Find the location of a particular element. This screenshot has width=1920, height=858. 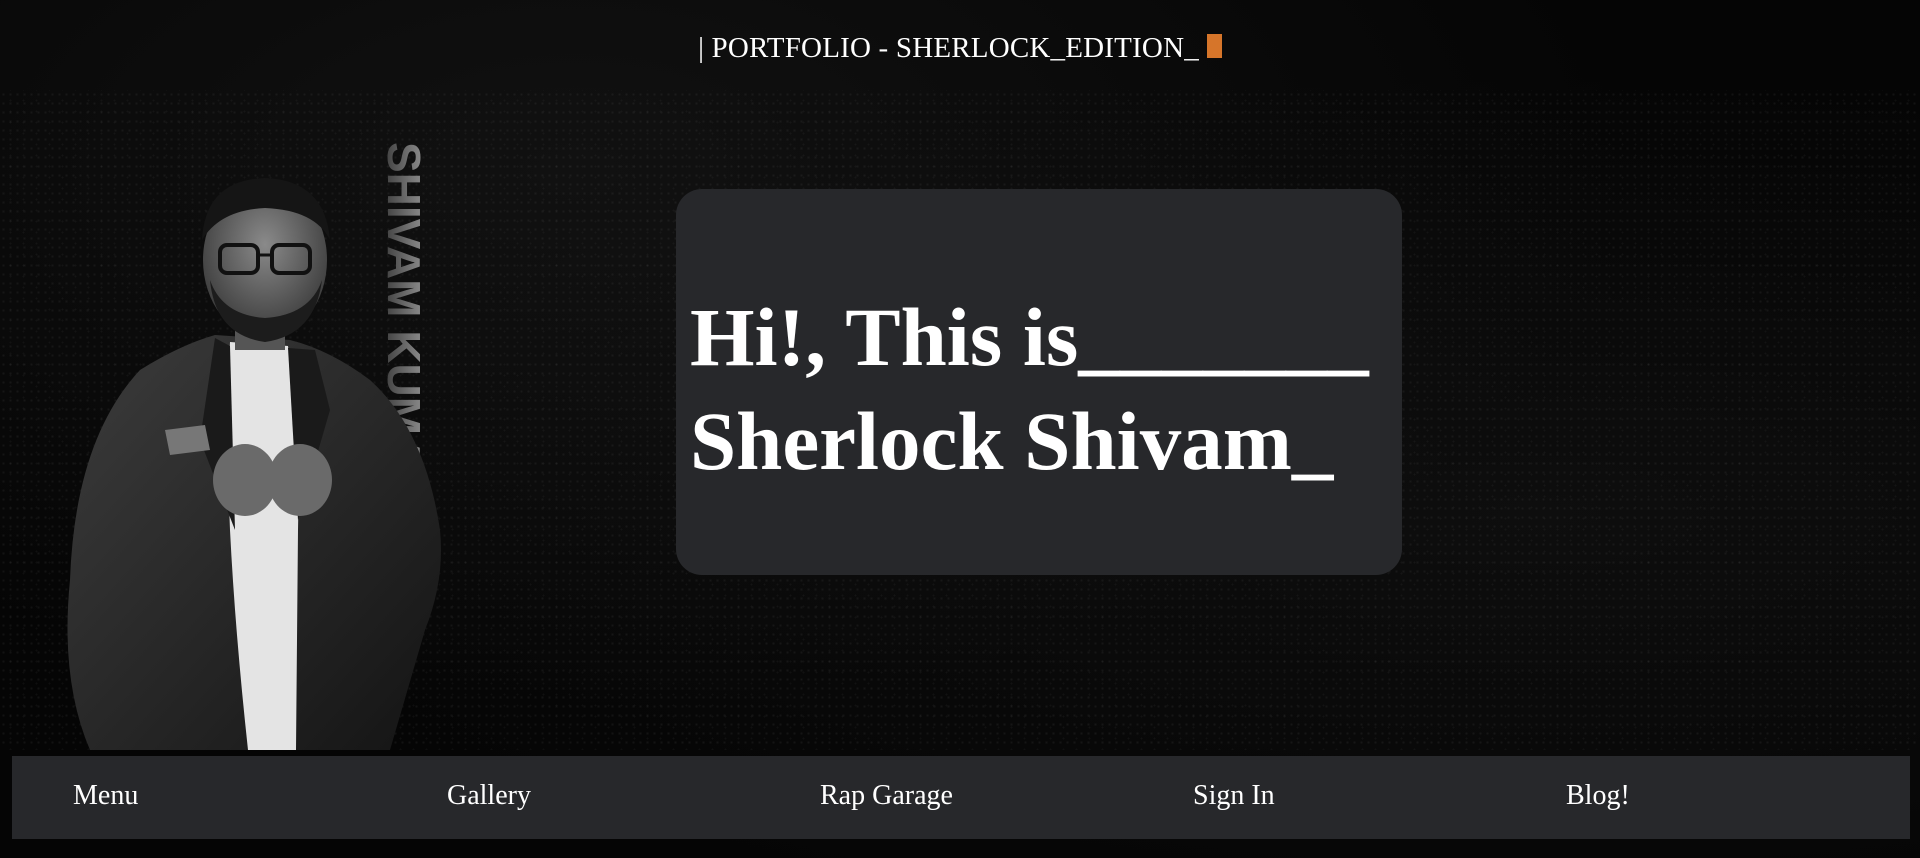

nav-sign-in: Sign In is located at coordinates (1234, 796).